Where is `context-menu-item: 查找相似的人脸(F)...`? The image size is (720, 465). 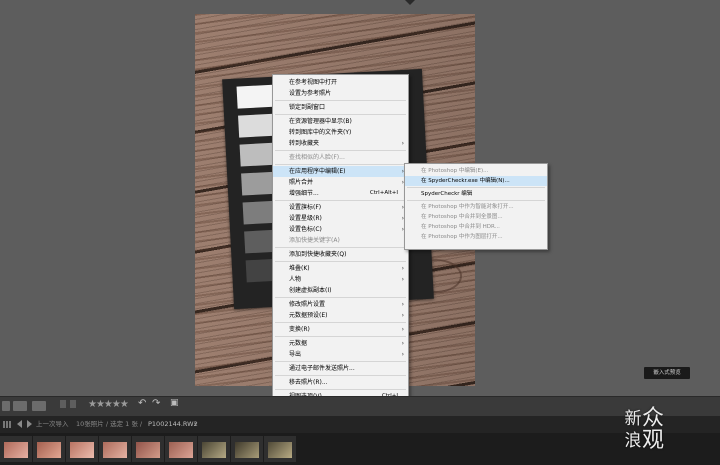
context-menu-item: 查找相似的人脸(F)... is located at coordinates (340, 157).